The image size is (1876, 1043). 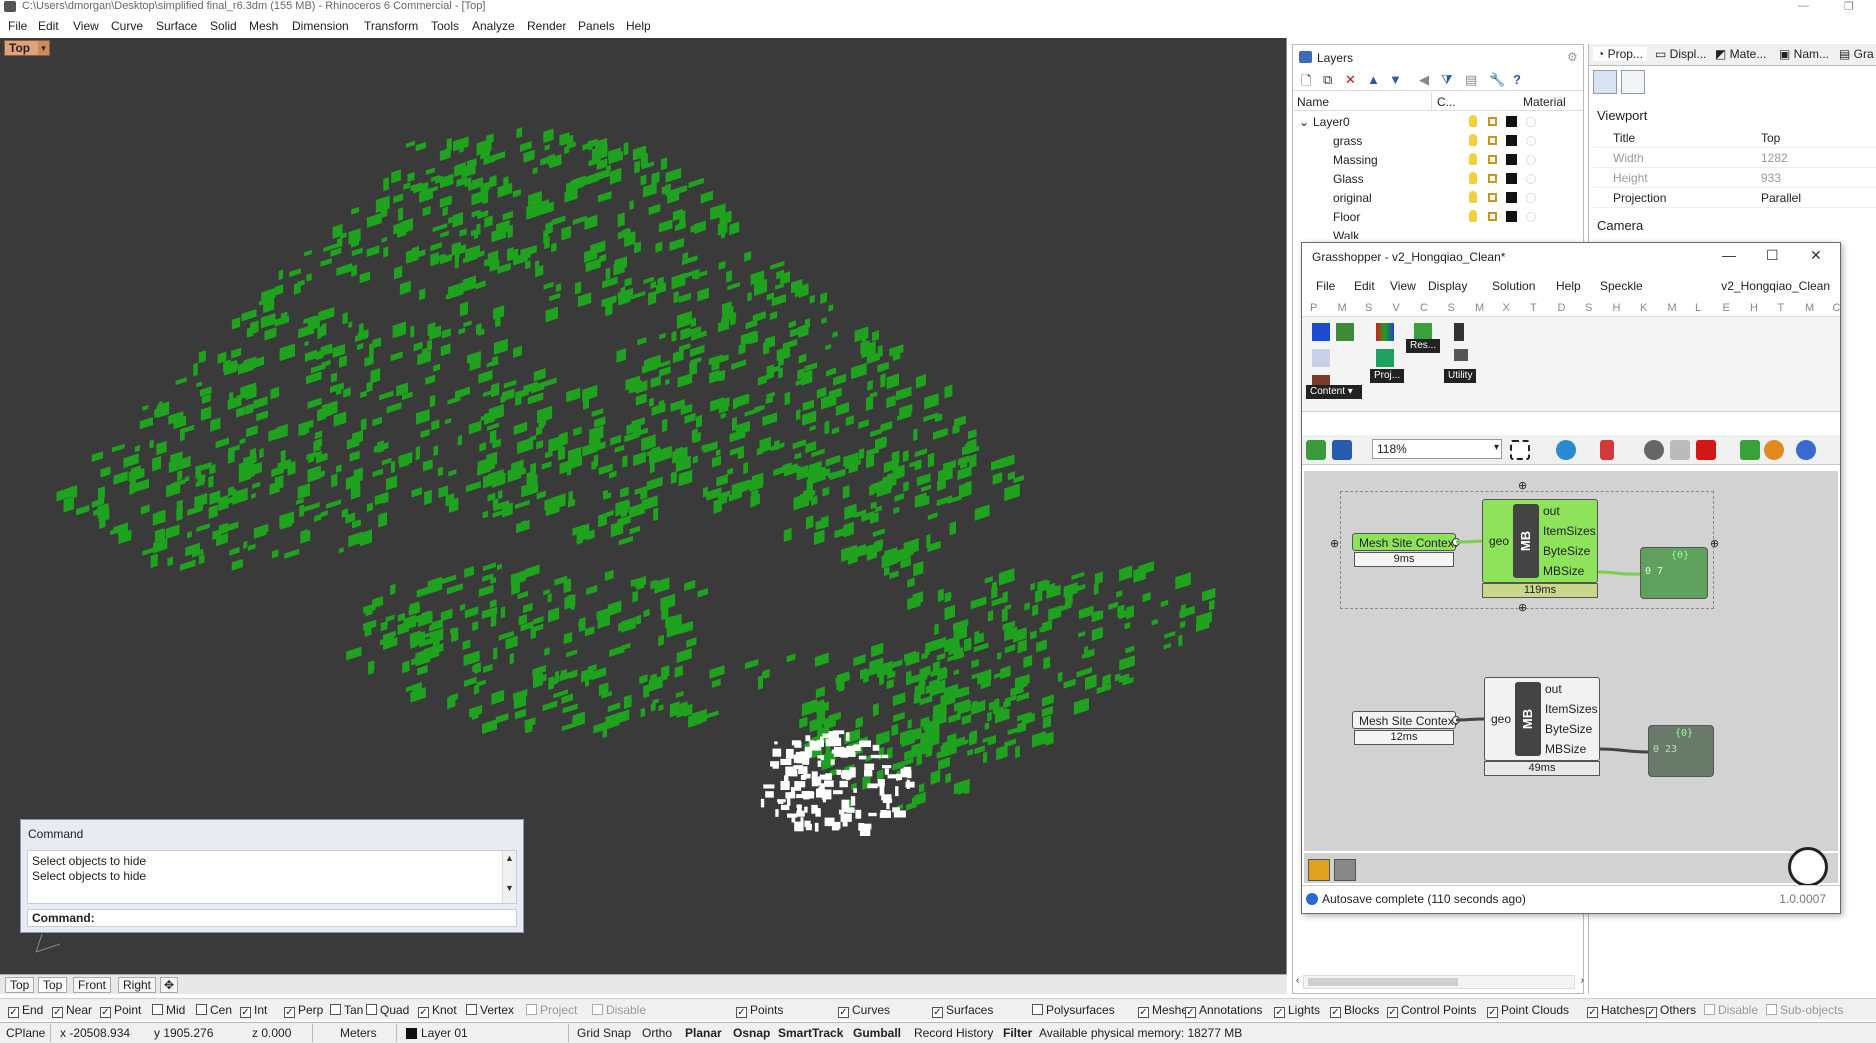 I want to click on layer-tool-icon: ▤, so click(x=1471, y=80).